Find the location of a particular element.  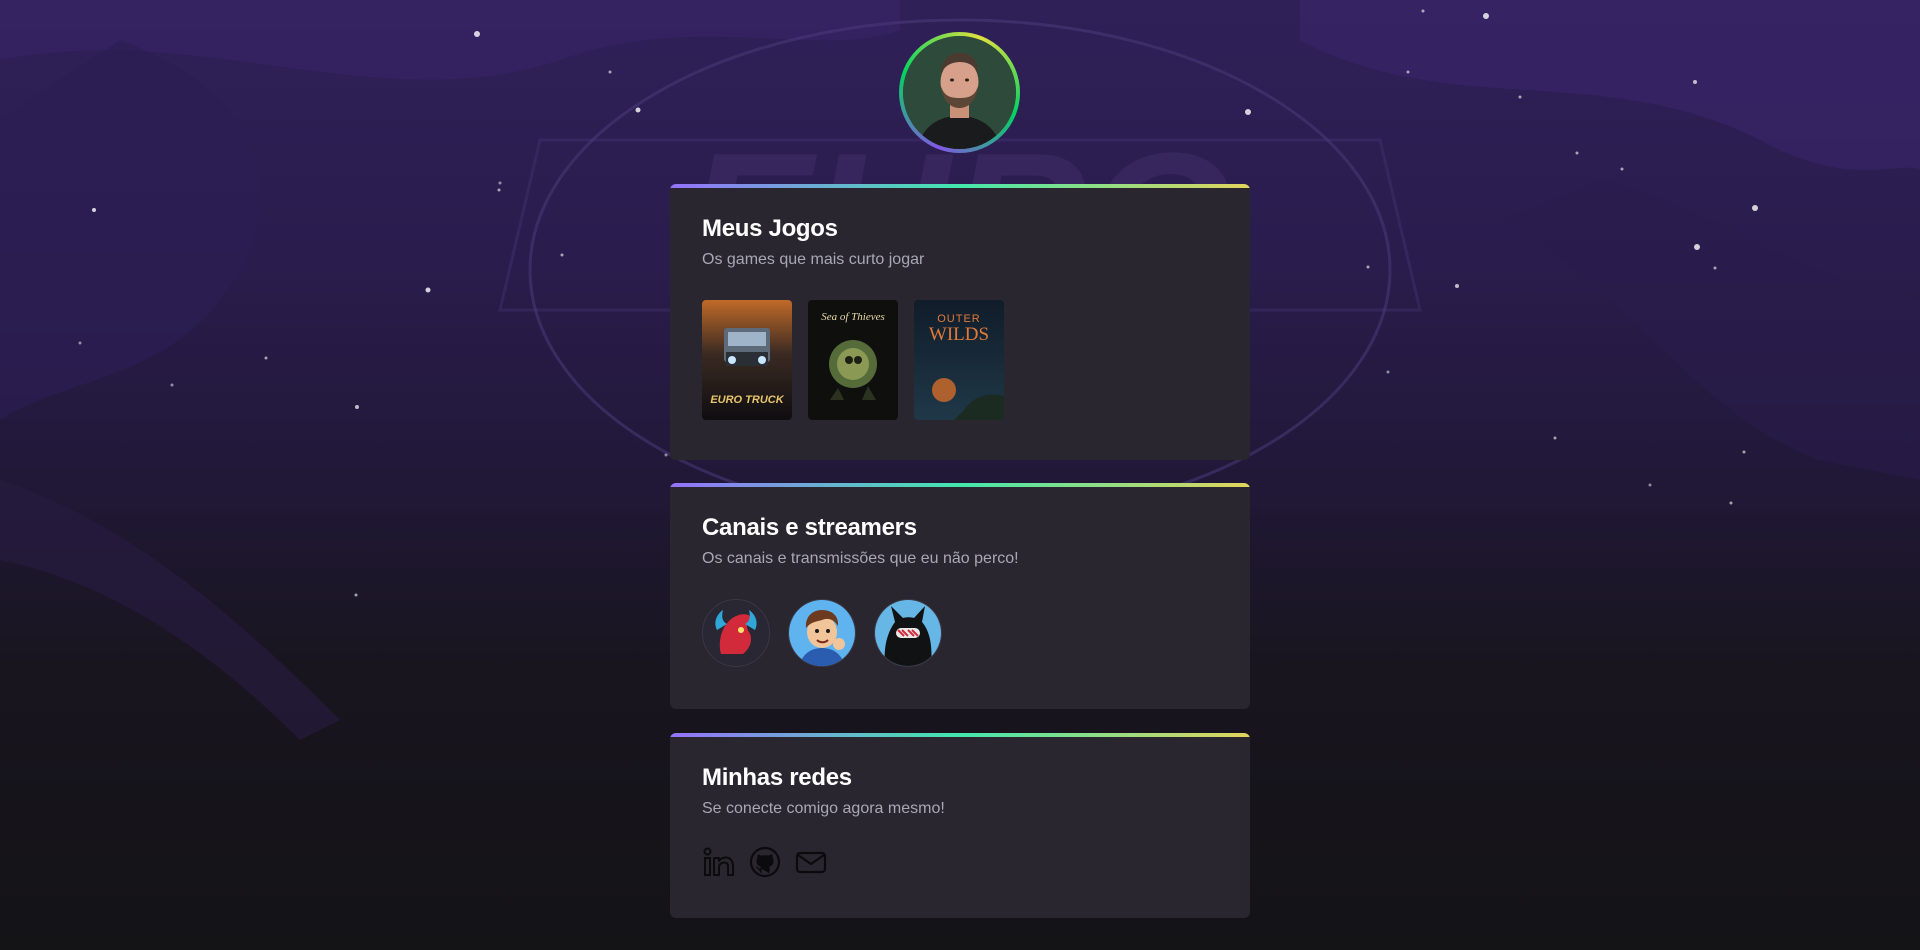

github-link is located at coordinates (765, 862).